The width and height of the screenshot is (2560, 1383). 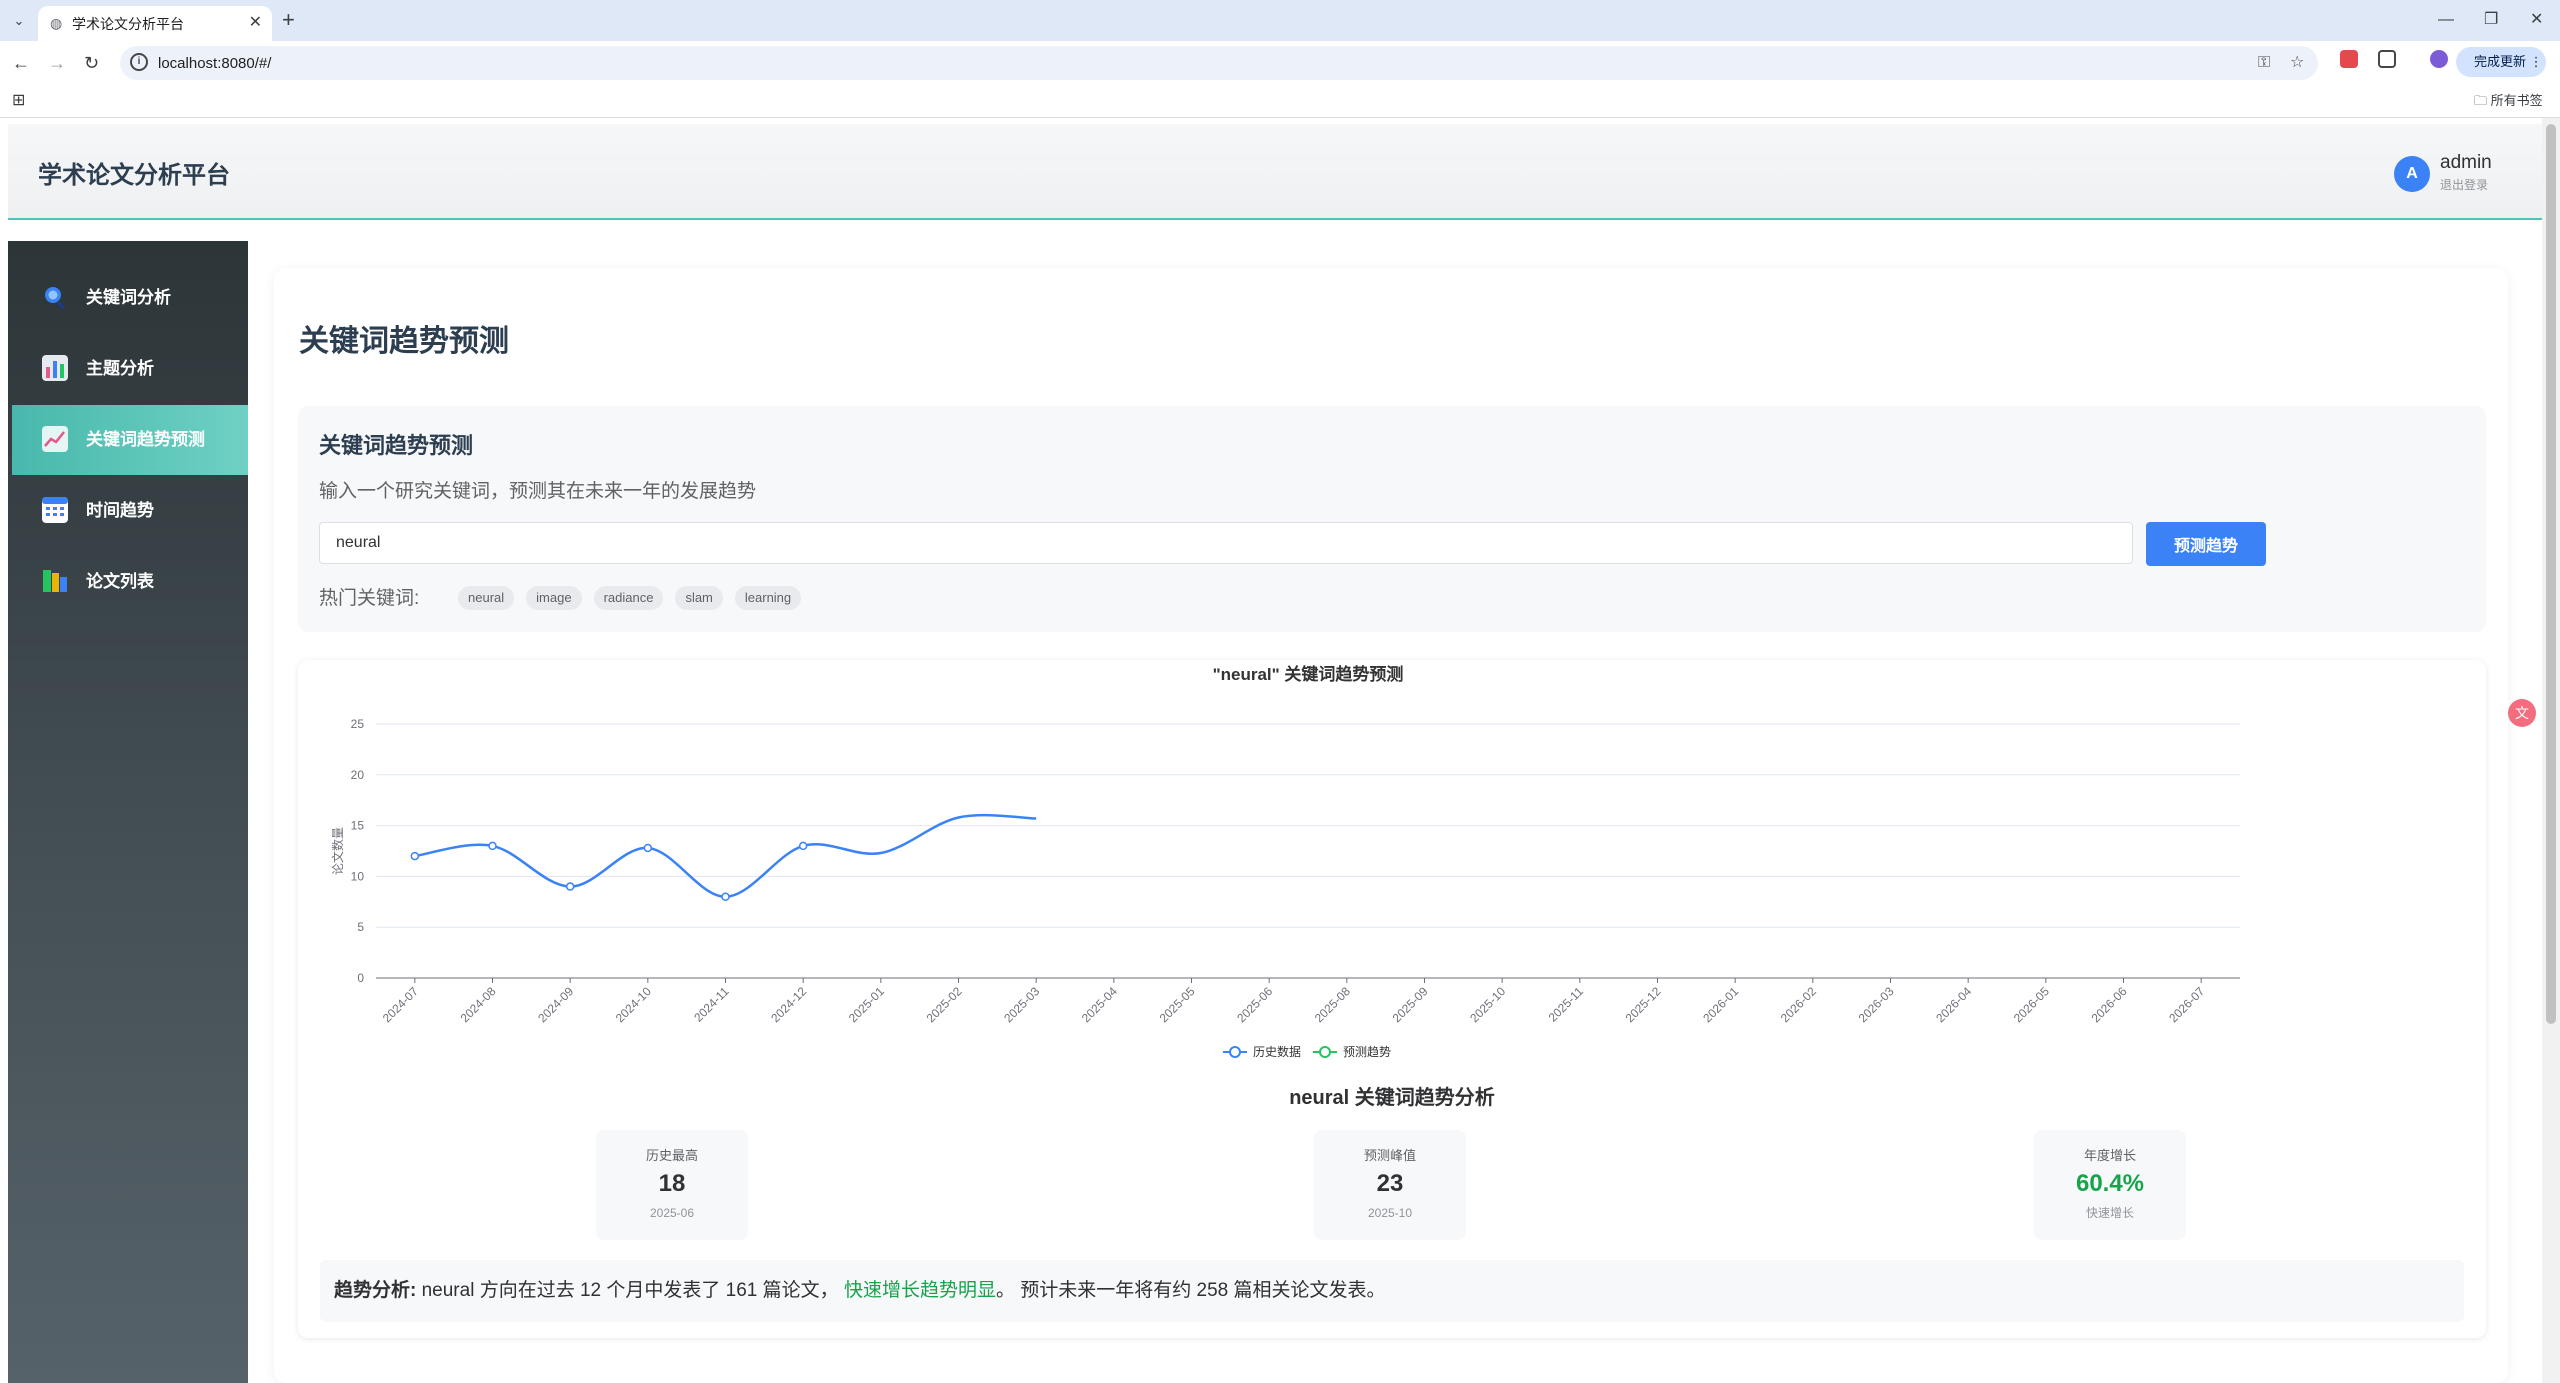 I want to click on x-tick-label: 2024-07, so click(x=400, y=1004).